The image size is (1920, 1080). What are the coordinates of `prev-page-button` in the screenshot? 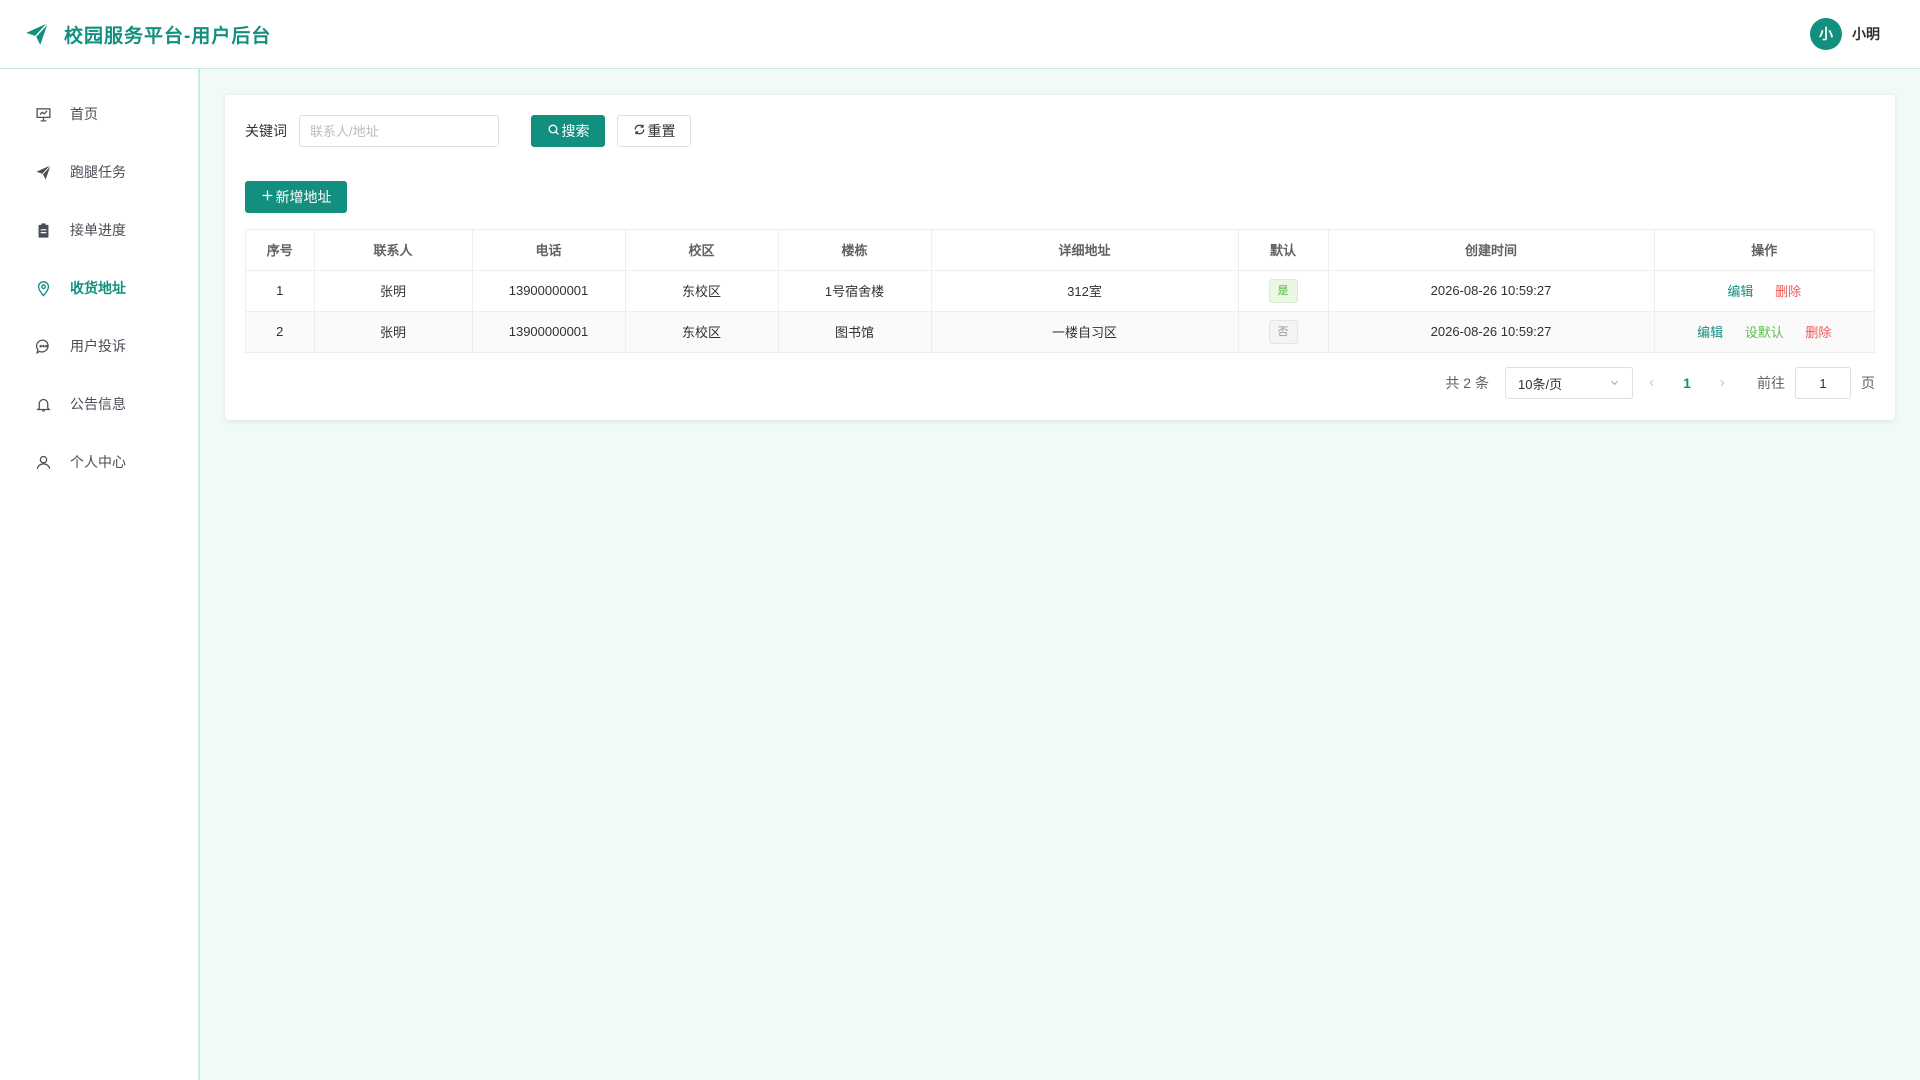 It's located at (1652, 383).